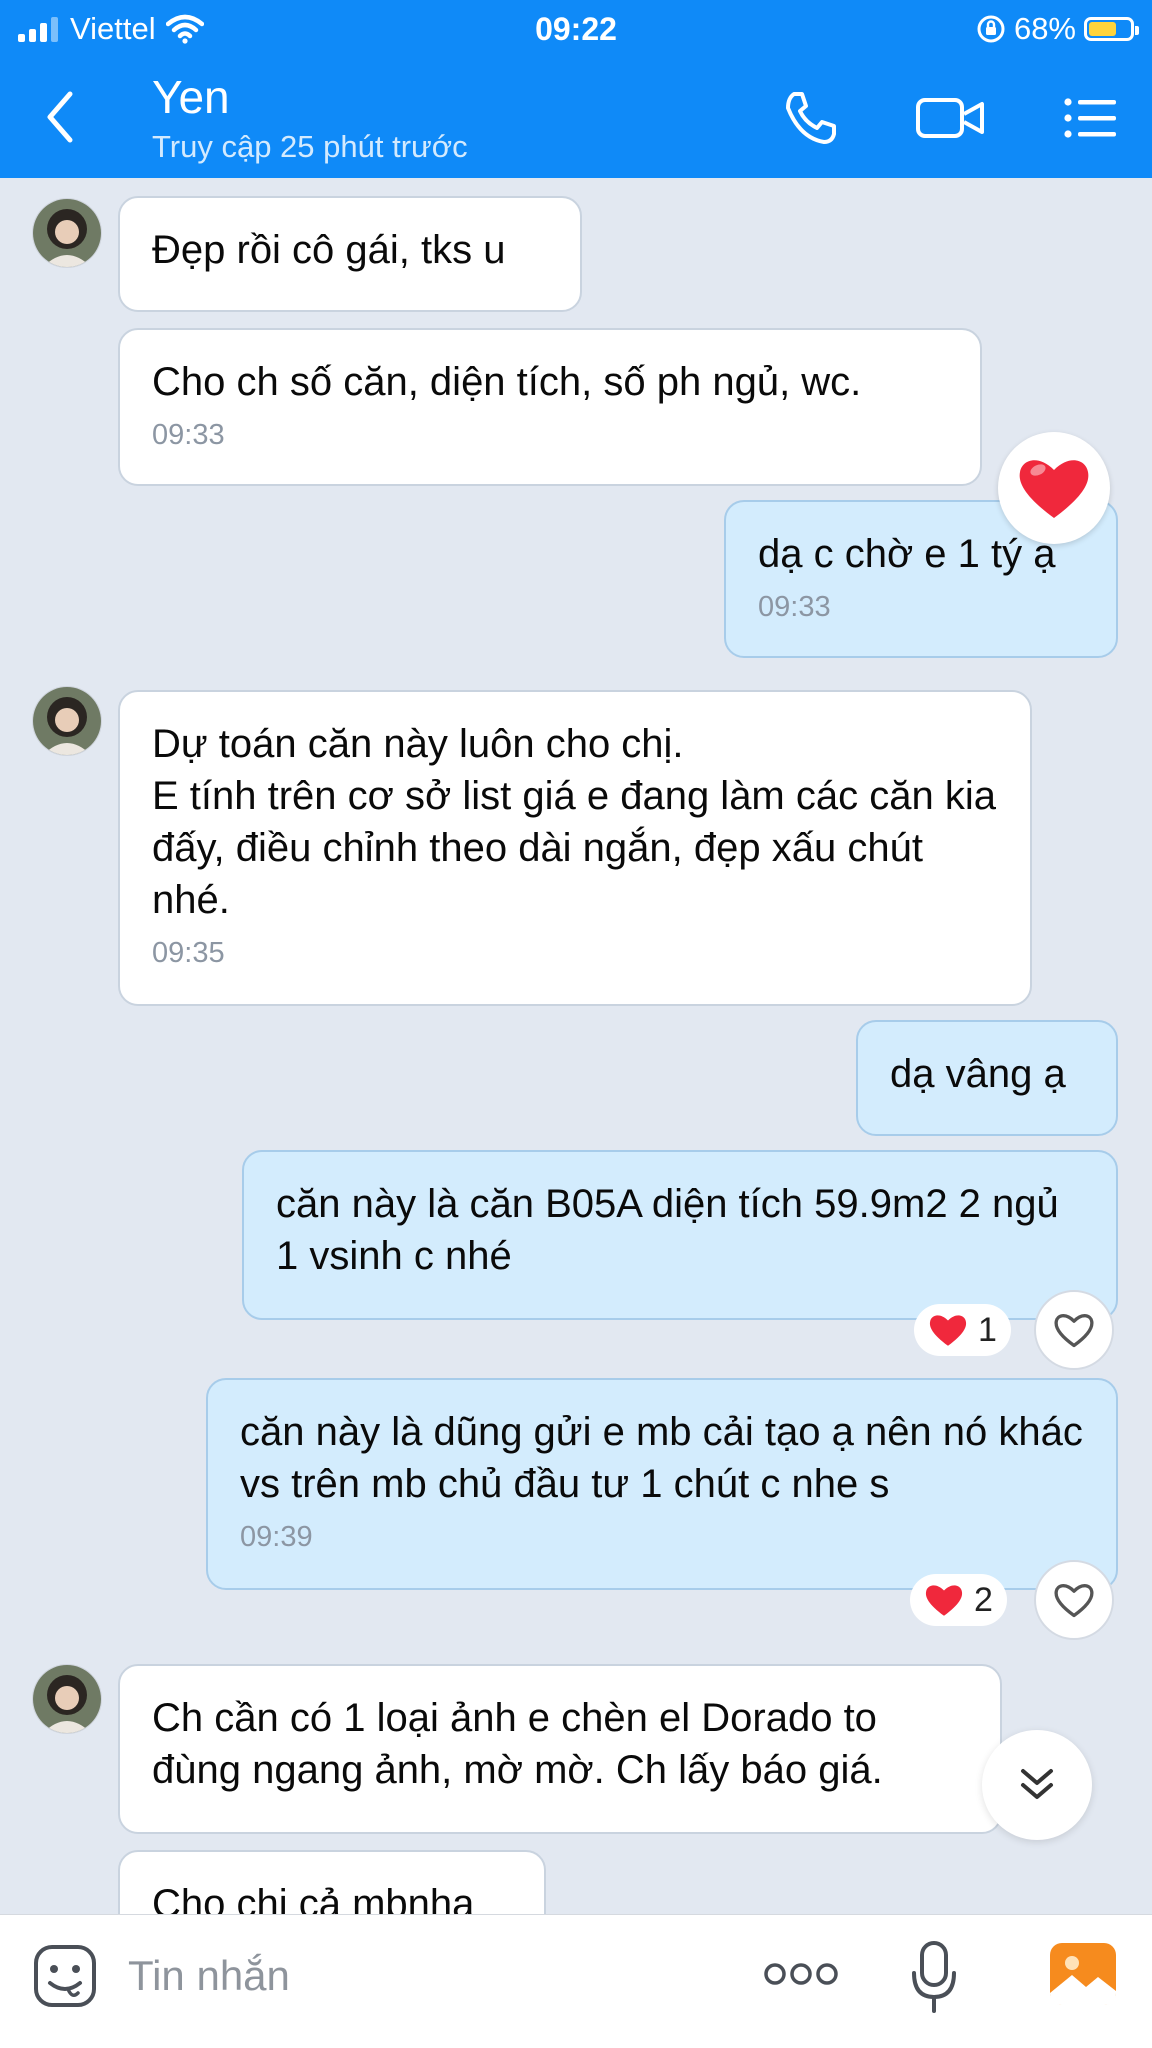  I want to click on orientation-lock-icon, so click(991, 29).